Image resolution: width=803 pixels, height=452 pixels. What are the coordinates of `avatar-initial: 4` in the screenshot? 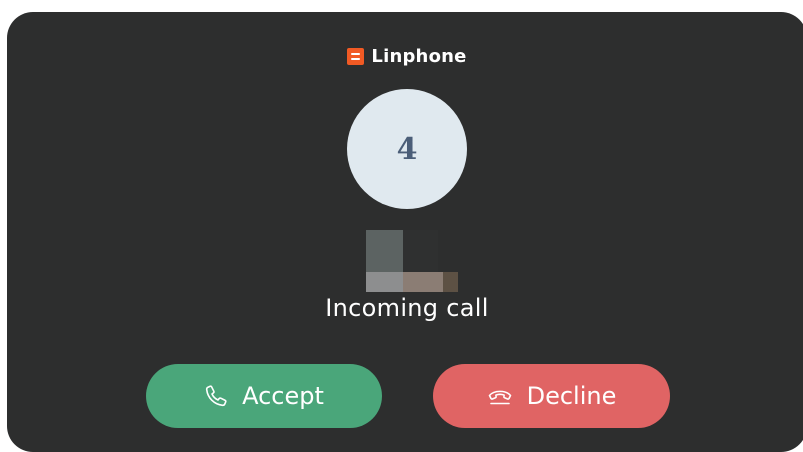 It's located at (407, 149).